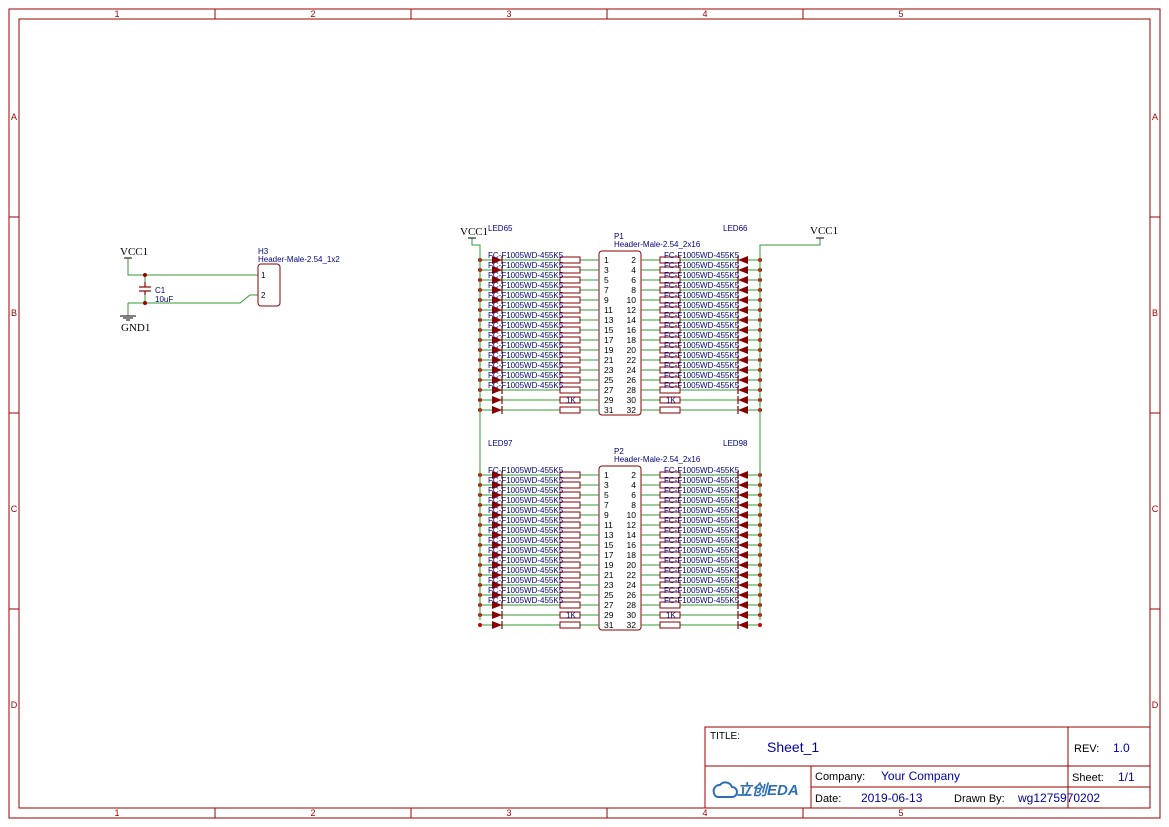 This screenshot has height=827, width=1169. Describe the element at coordinates (508, 813) in the screenshot. I see `frame-col-label-bottom: 3` at that location.